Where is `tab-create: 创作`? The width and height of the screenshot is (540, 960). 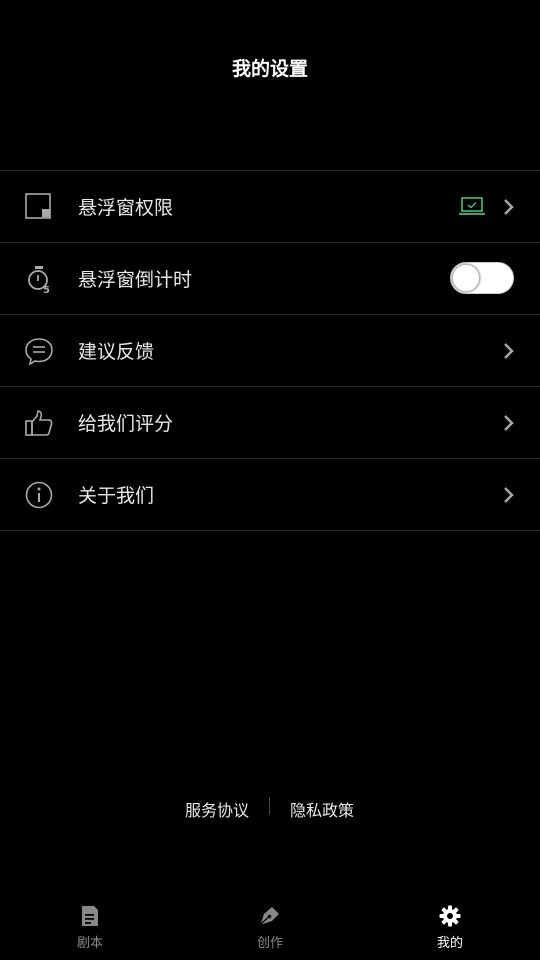 tab-create: 创作 is located at coordinates (270, 928).